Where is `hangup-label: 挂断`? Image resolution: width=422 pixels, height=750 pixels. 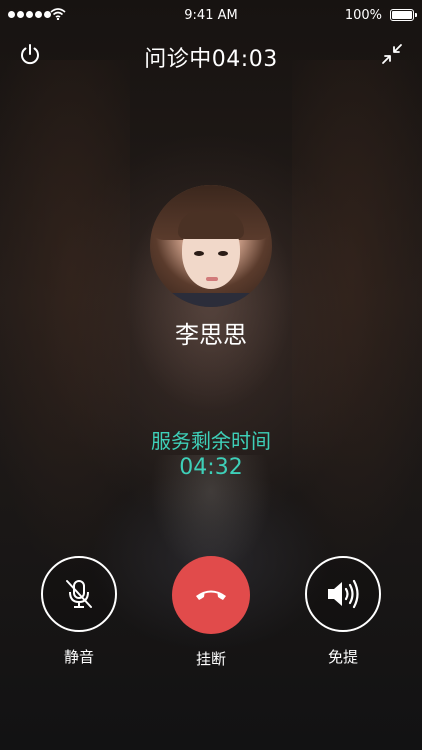
hangup-label: 挂断 is located at coordinates (210, 659).